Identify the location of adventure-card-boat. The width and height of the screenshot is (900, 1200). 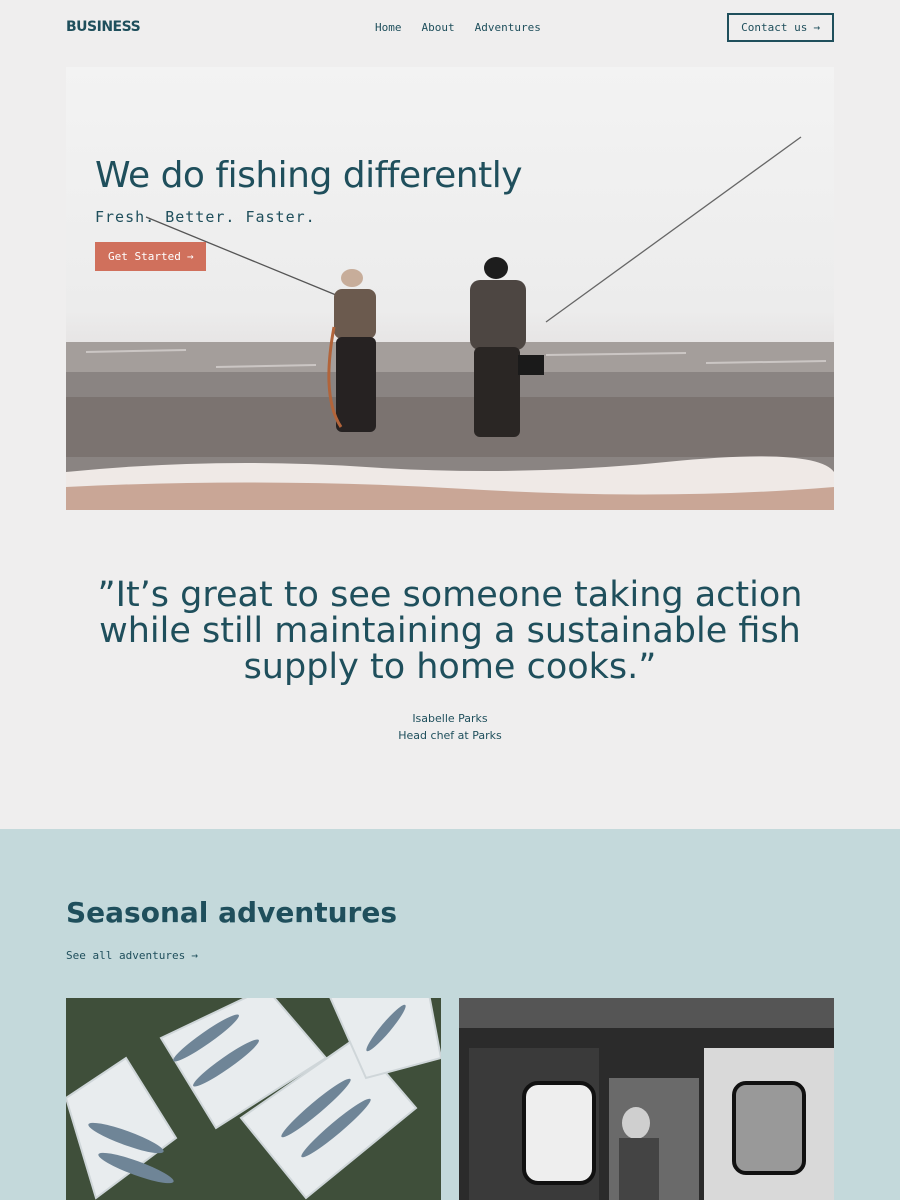
(646, 1099).